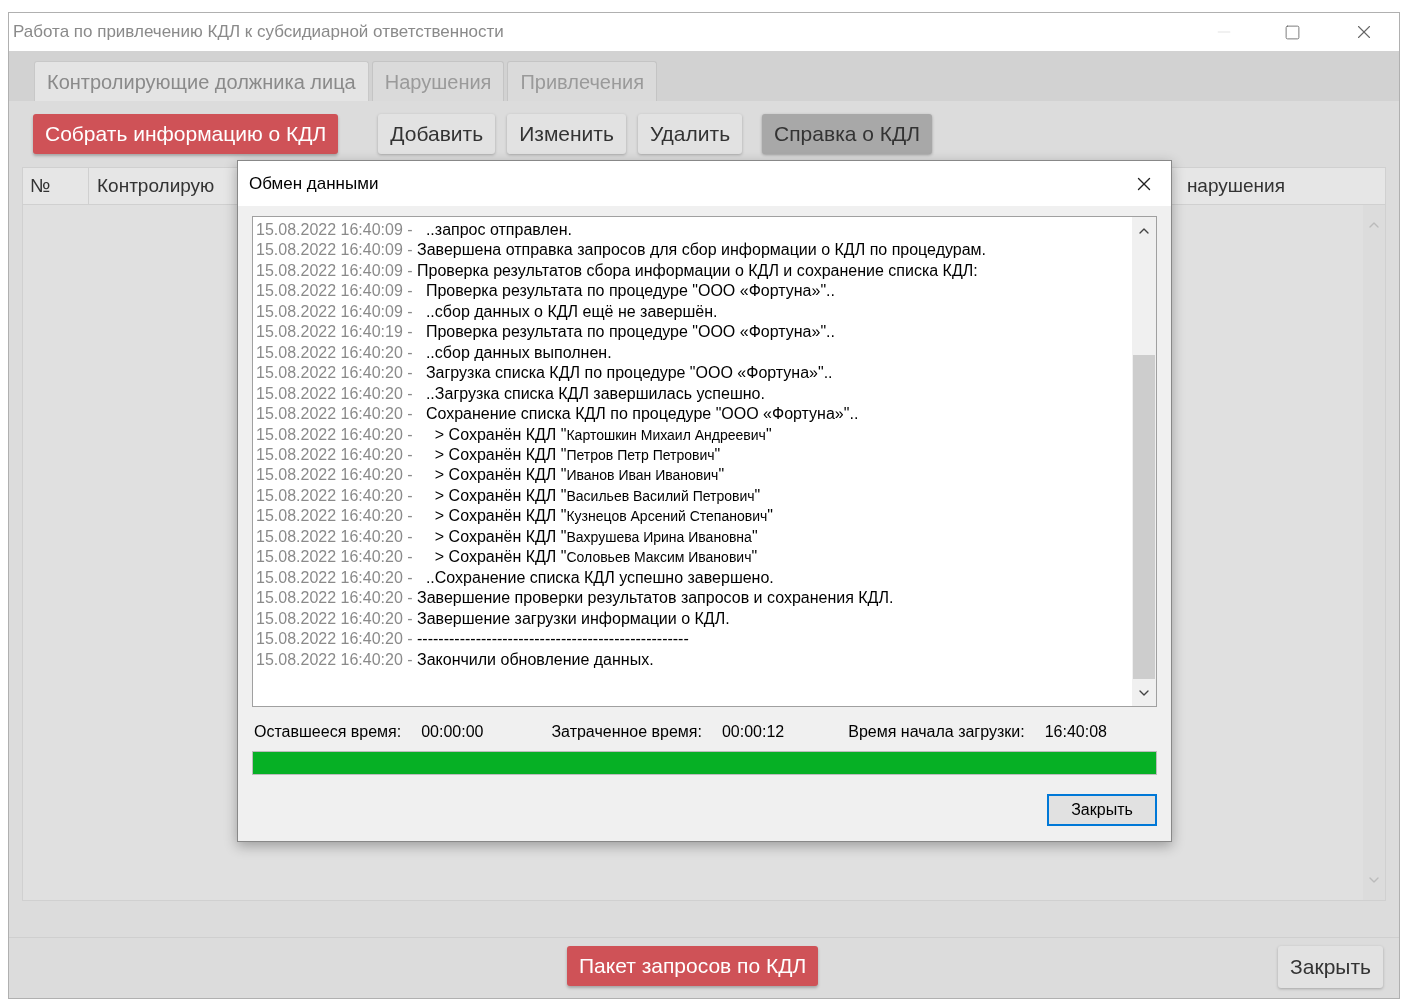  Describe the element at coordinates (655, 598) in the screenshot. I see `log-message: Завершение проверки результатов запросов и сохранения КДЛ.` at that location.